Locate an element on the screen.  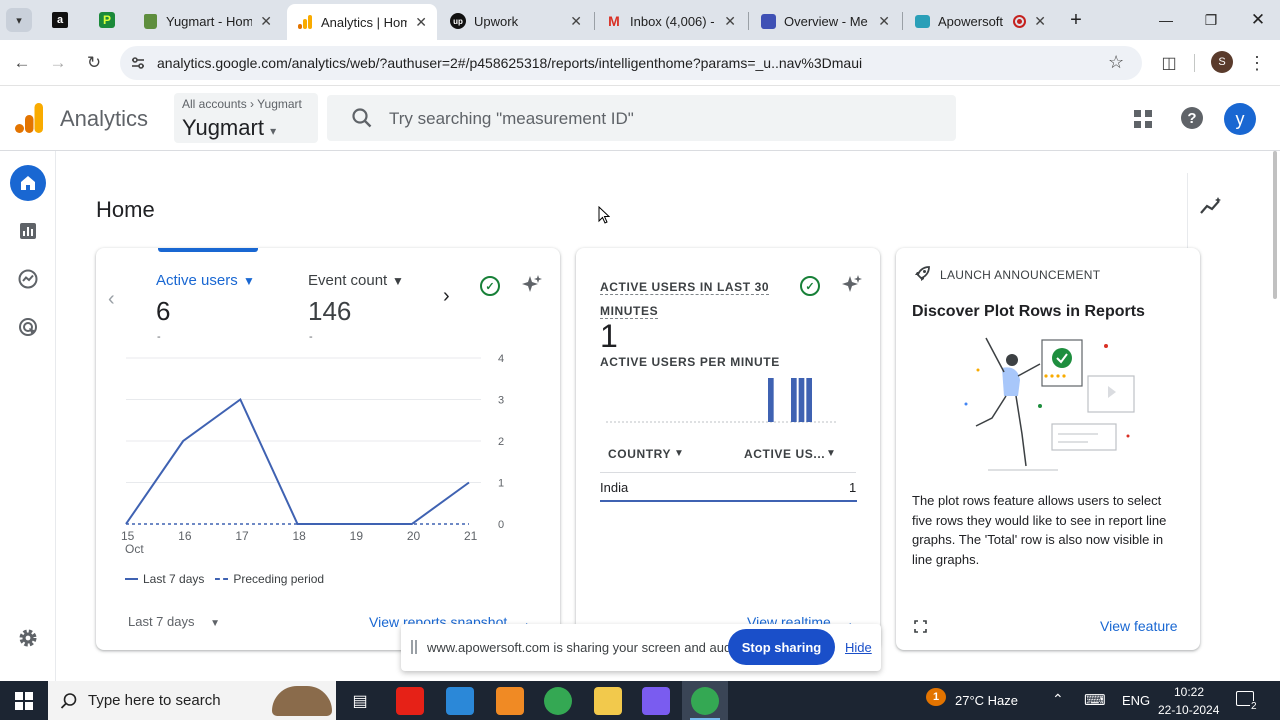
youtube-taskbar-icon is located at coordinates (410, 701).